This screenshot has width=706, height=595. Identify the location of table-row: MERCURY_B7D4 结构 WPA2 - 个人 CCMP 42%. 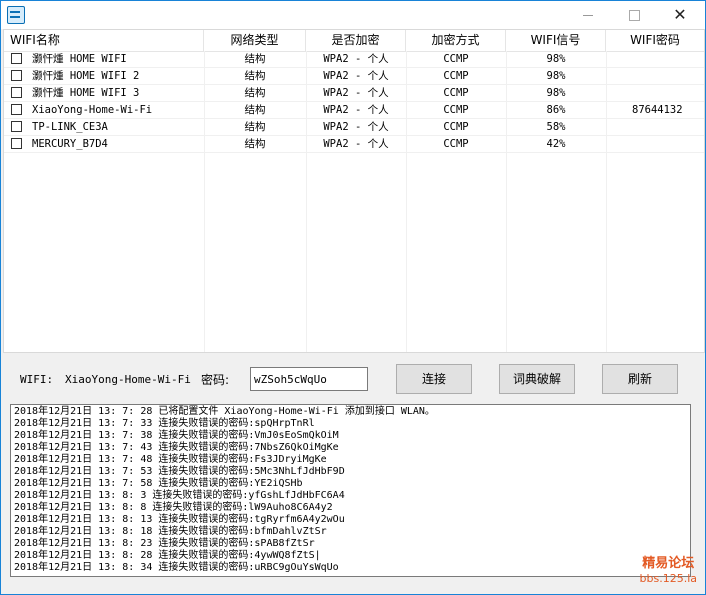
(354, 144).